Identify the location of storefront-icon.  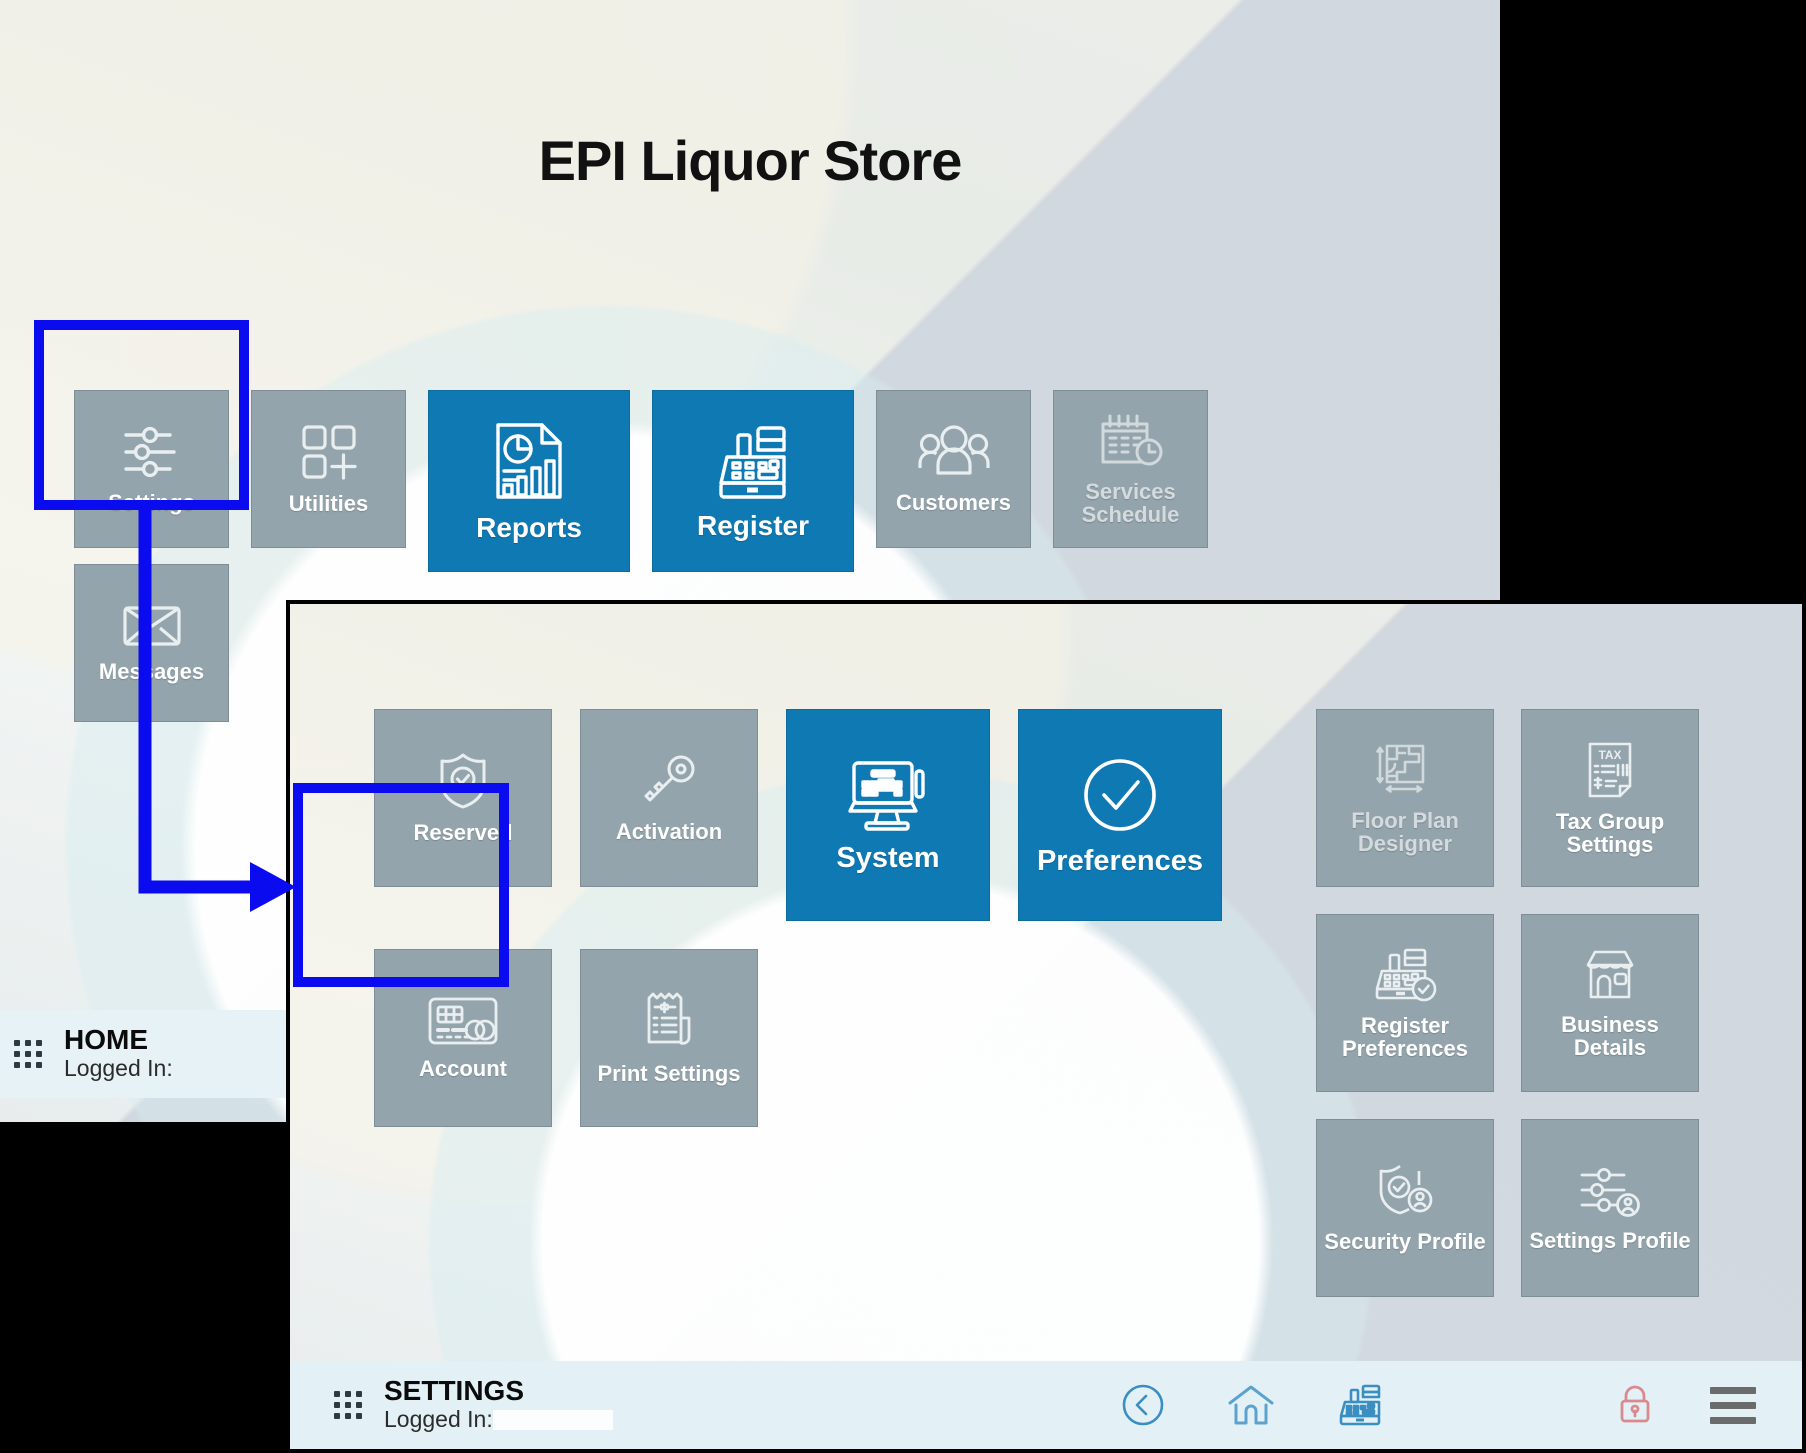
(1610, 975).